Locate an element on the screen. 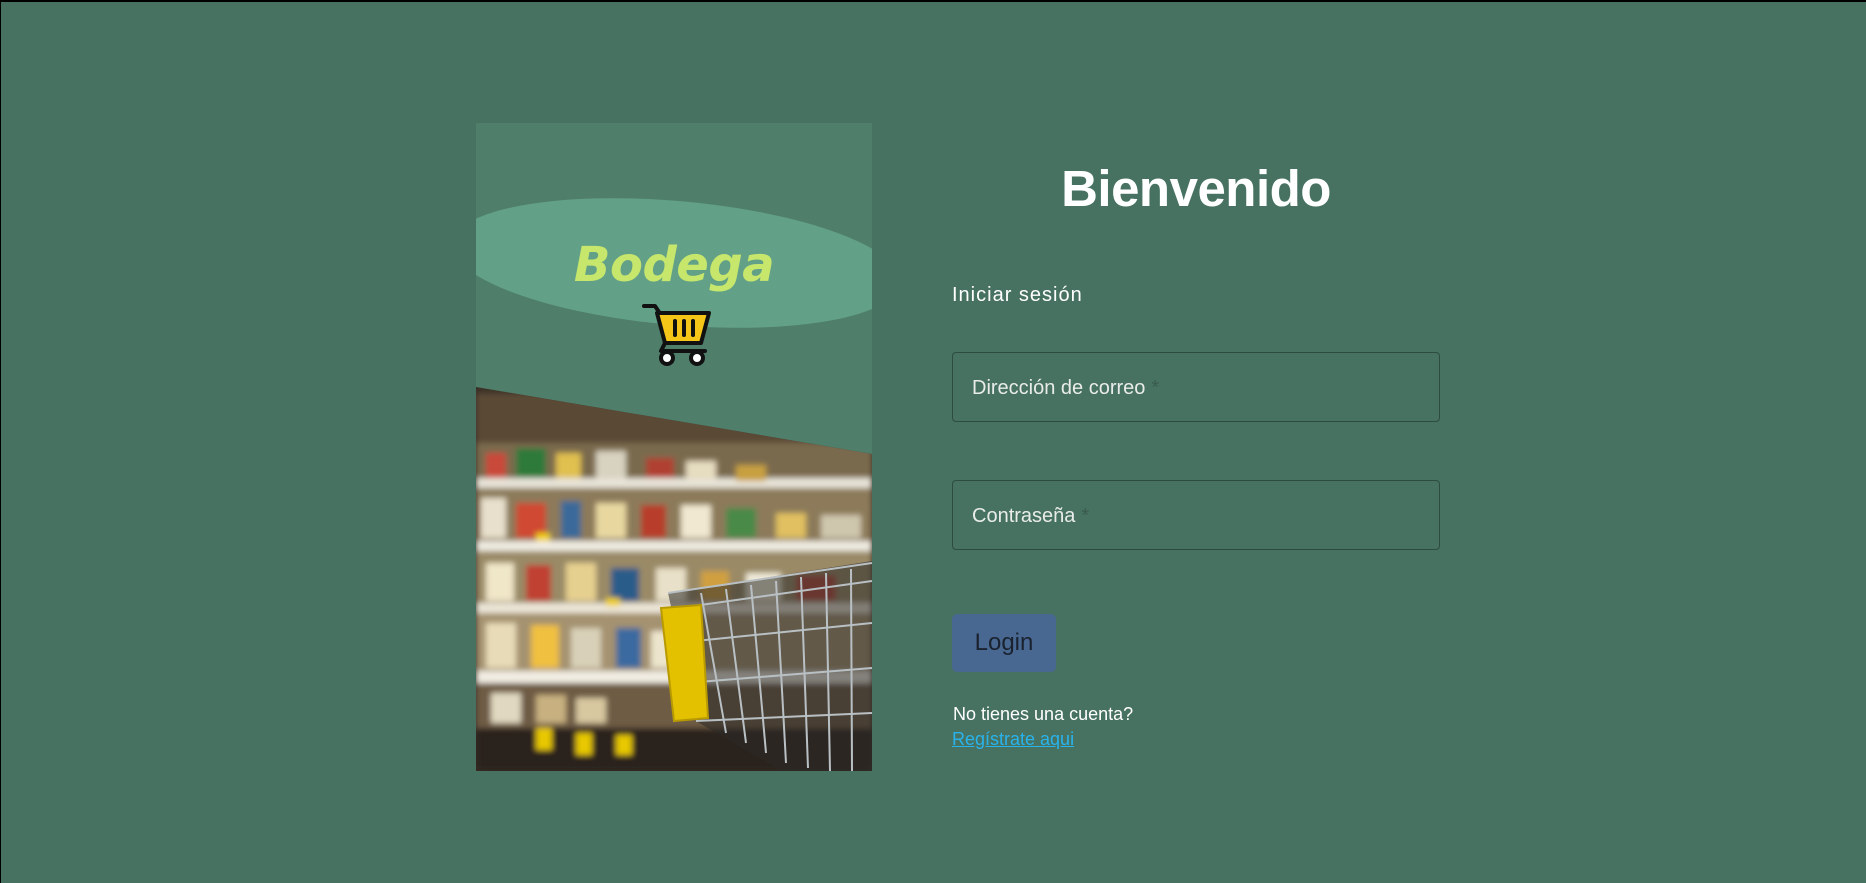 This screenshot has height=883, width=1866. email-input is located at coordinates (1196, 387).